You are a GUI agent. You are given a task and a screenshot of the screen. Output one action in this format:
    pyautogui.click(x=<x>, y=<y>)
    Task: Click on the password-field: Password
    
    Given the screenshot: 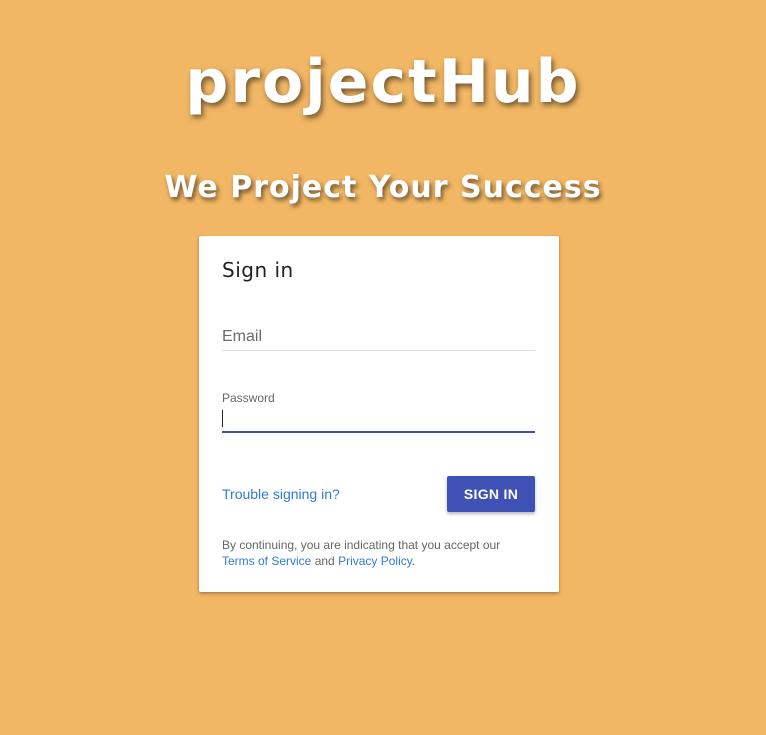 What is the action you would take?
    pyautogui.click(x=378, y=410)
    